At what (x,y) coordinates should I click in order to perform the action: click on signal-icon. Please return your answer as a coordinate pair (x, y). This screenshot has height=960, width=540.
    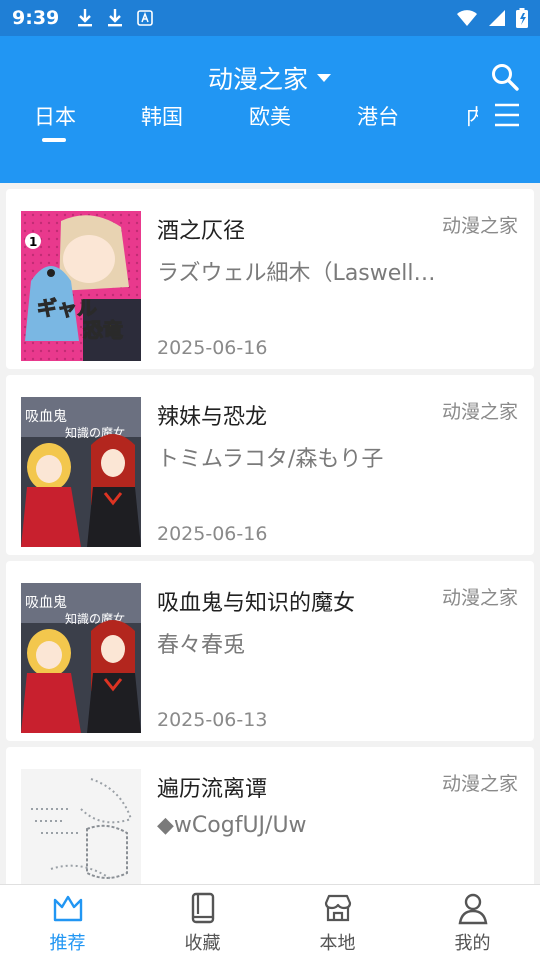
    Looking at the image, I should click on (497, 18).